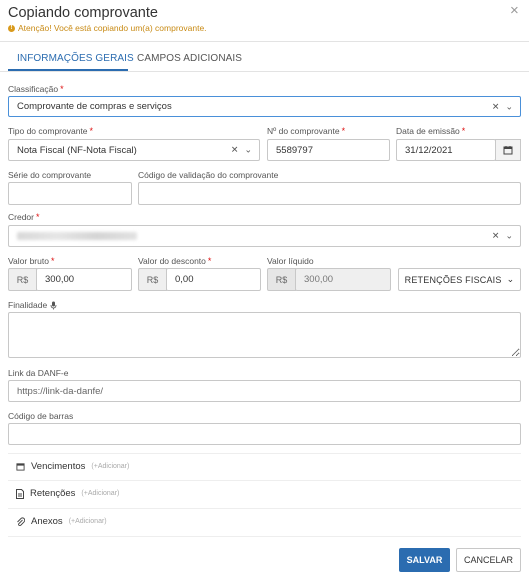  I want to click on required-mark: *, so click(62, 89).